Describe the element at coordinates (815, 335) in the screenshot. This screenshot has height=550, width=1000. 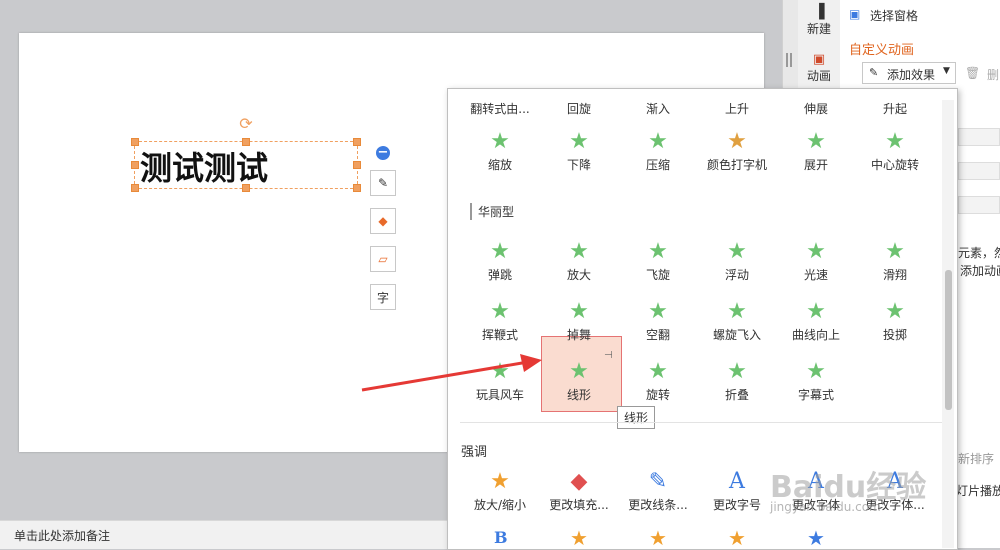
I see `effect-label: 曲线向上` at that location.